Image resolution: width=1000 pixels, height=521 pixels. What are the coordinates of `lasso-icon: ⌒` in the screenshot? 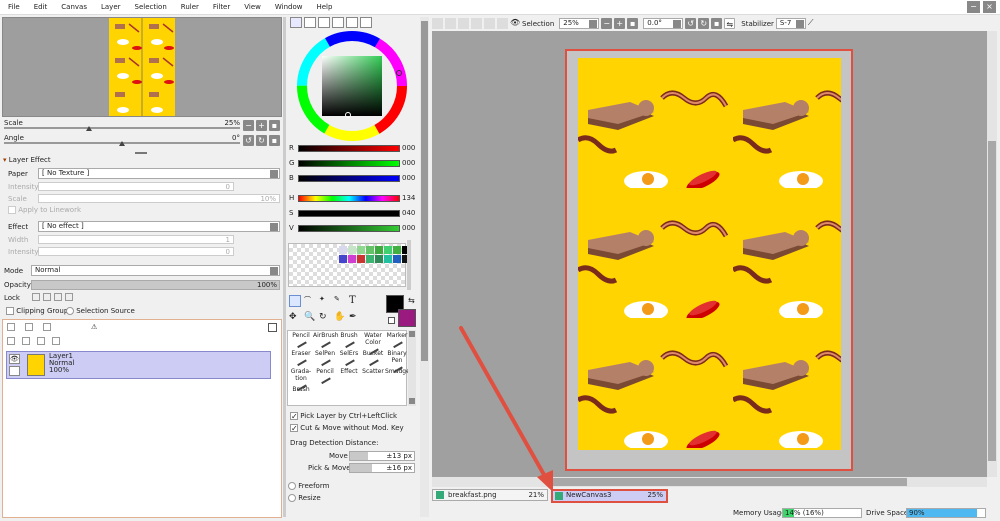 It's located at (310, 301).